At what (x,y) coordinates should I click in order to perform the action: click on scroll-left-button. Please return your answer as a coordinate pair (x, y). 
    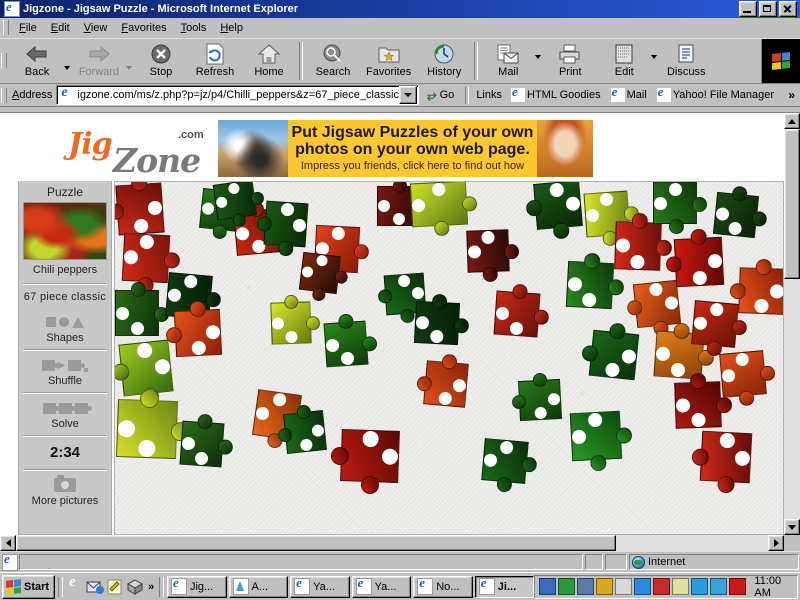
    Looking at the image, I should click on (8, 543).